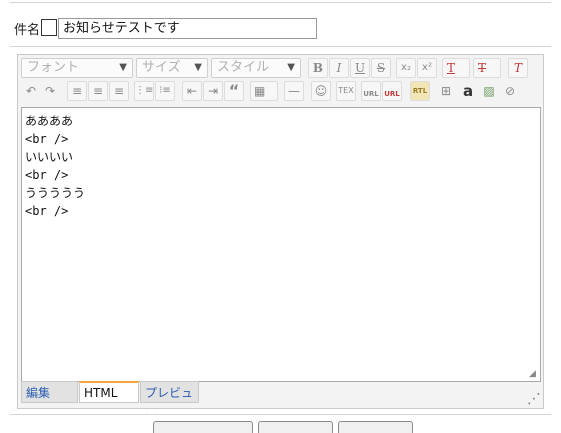 The height and width of the screenshot is (433, 561). Describe the element at coordinates (192, 91) in the screenshot. I see `outdent-button: ⇤` at that location.